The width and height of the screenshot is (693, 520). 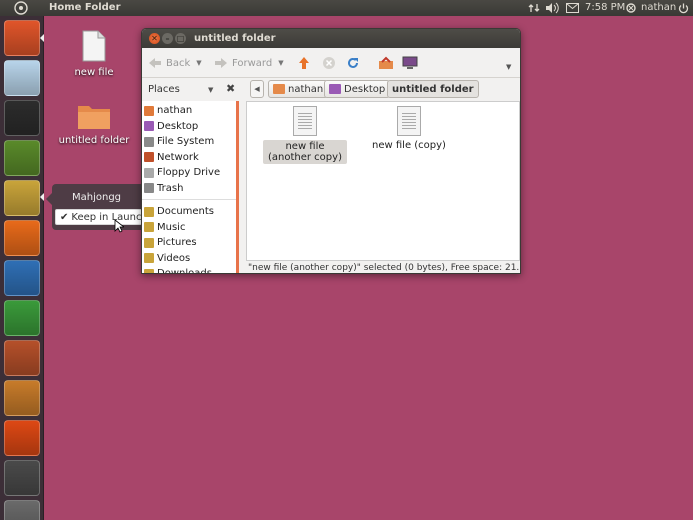 I want to click on desktop-icon-label: new file, so click(x=94, y=72).